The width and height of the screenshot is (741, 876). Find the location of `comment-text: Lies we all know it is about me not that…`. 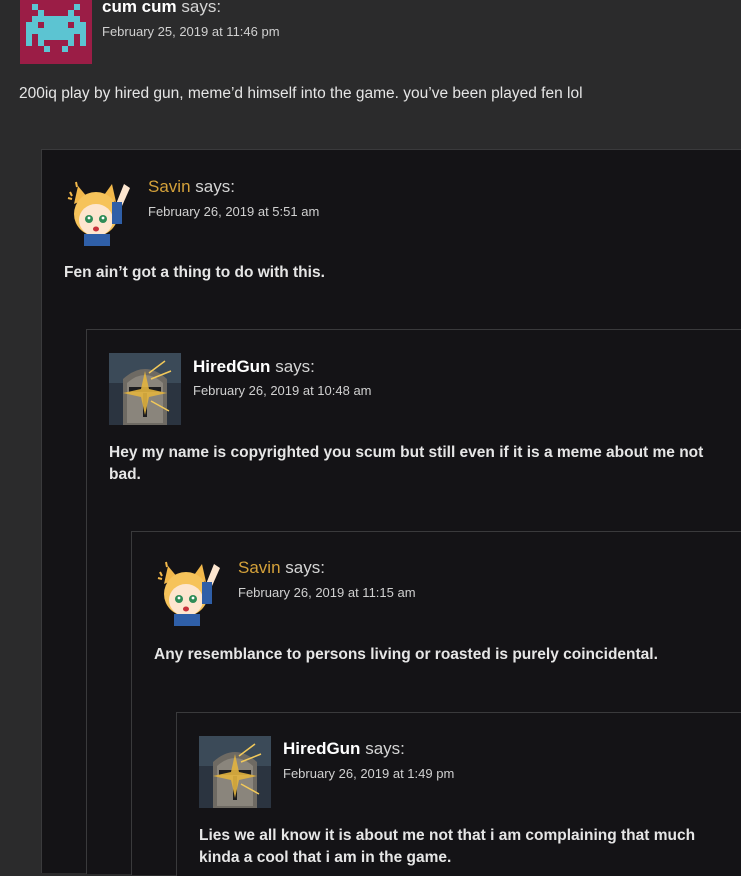

comment-text: Lies we all know it is about me not that… is located at coordinates (447, 846).